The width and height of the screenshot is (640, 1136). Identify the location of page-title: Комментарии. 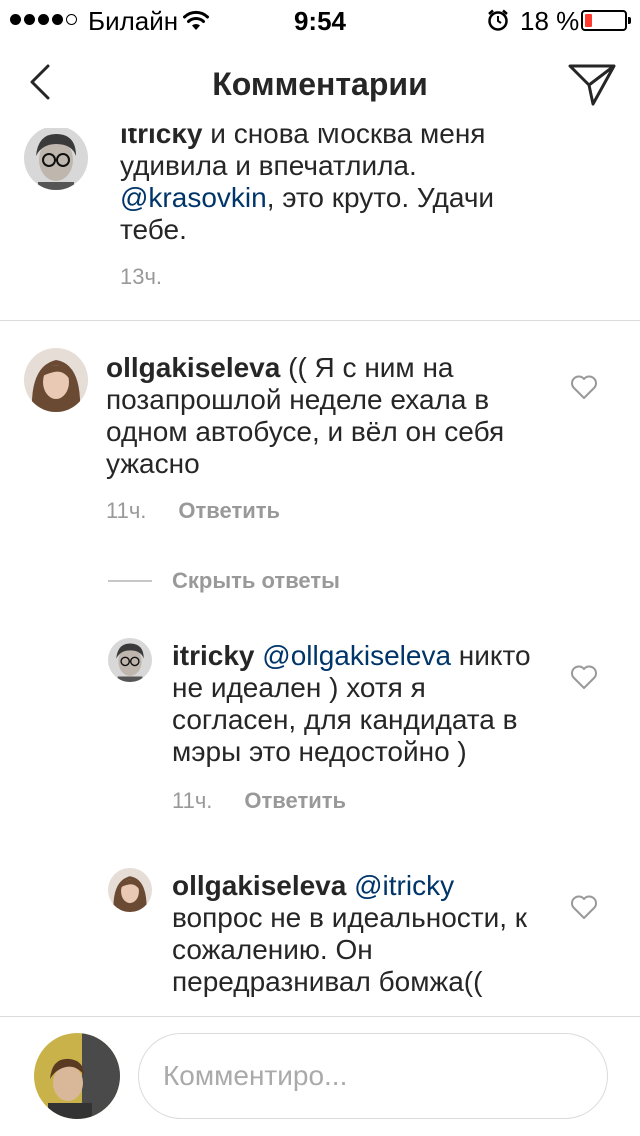
(320, 84).